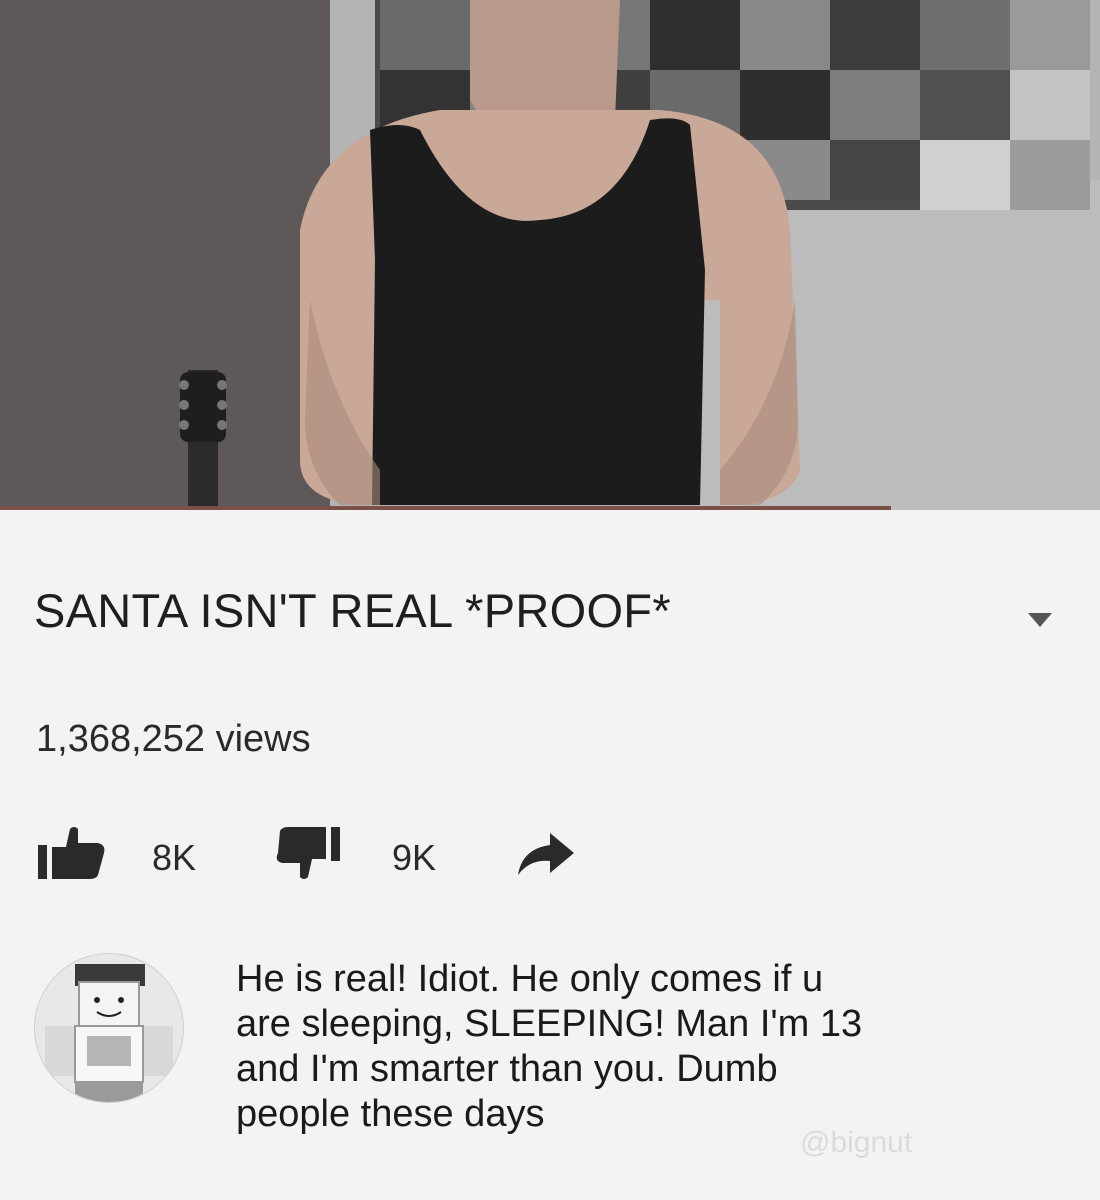 The height and width of the screenshot is (1200, 1100). What do you see at coordinates (549, 1024) in the screenshot?
I see `comment-line: are sleeping, SLEEPING! Man I'm 13` at bounding box center [549, 1024].